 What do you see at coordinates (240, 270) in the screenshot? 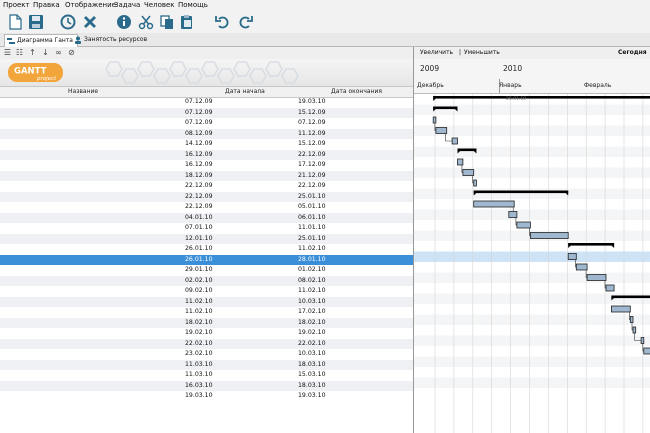
I see `task-start-cell: 29.01.10` at bounding box center [240, 270].